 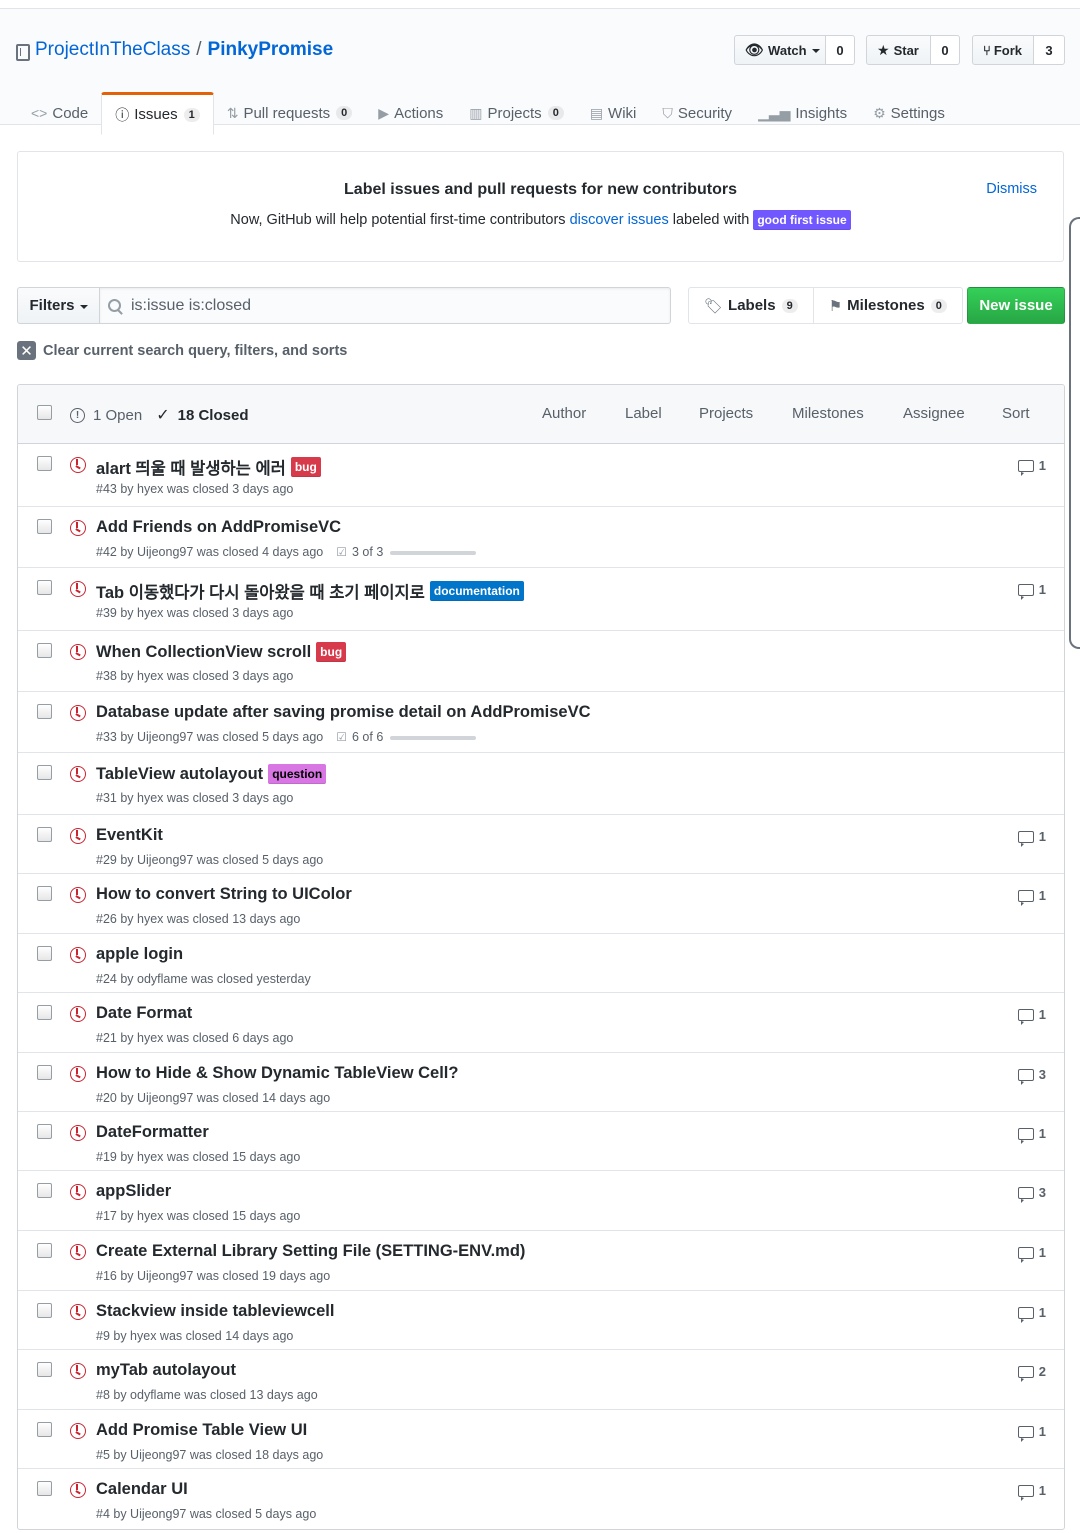 I want to click on tab-security: ⛉ Security, so click(x=697, y=113).